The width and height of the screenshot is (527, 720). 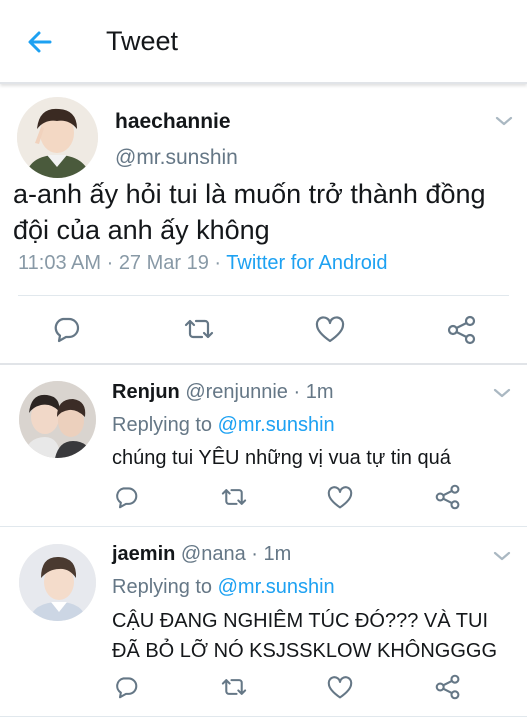 I want to click on back-button, so click(x=40, y=42).